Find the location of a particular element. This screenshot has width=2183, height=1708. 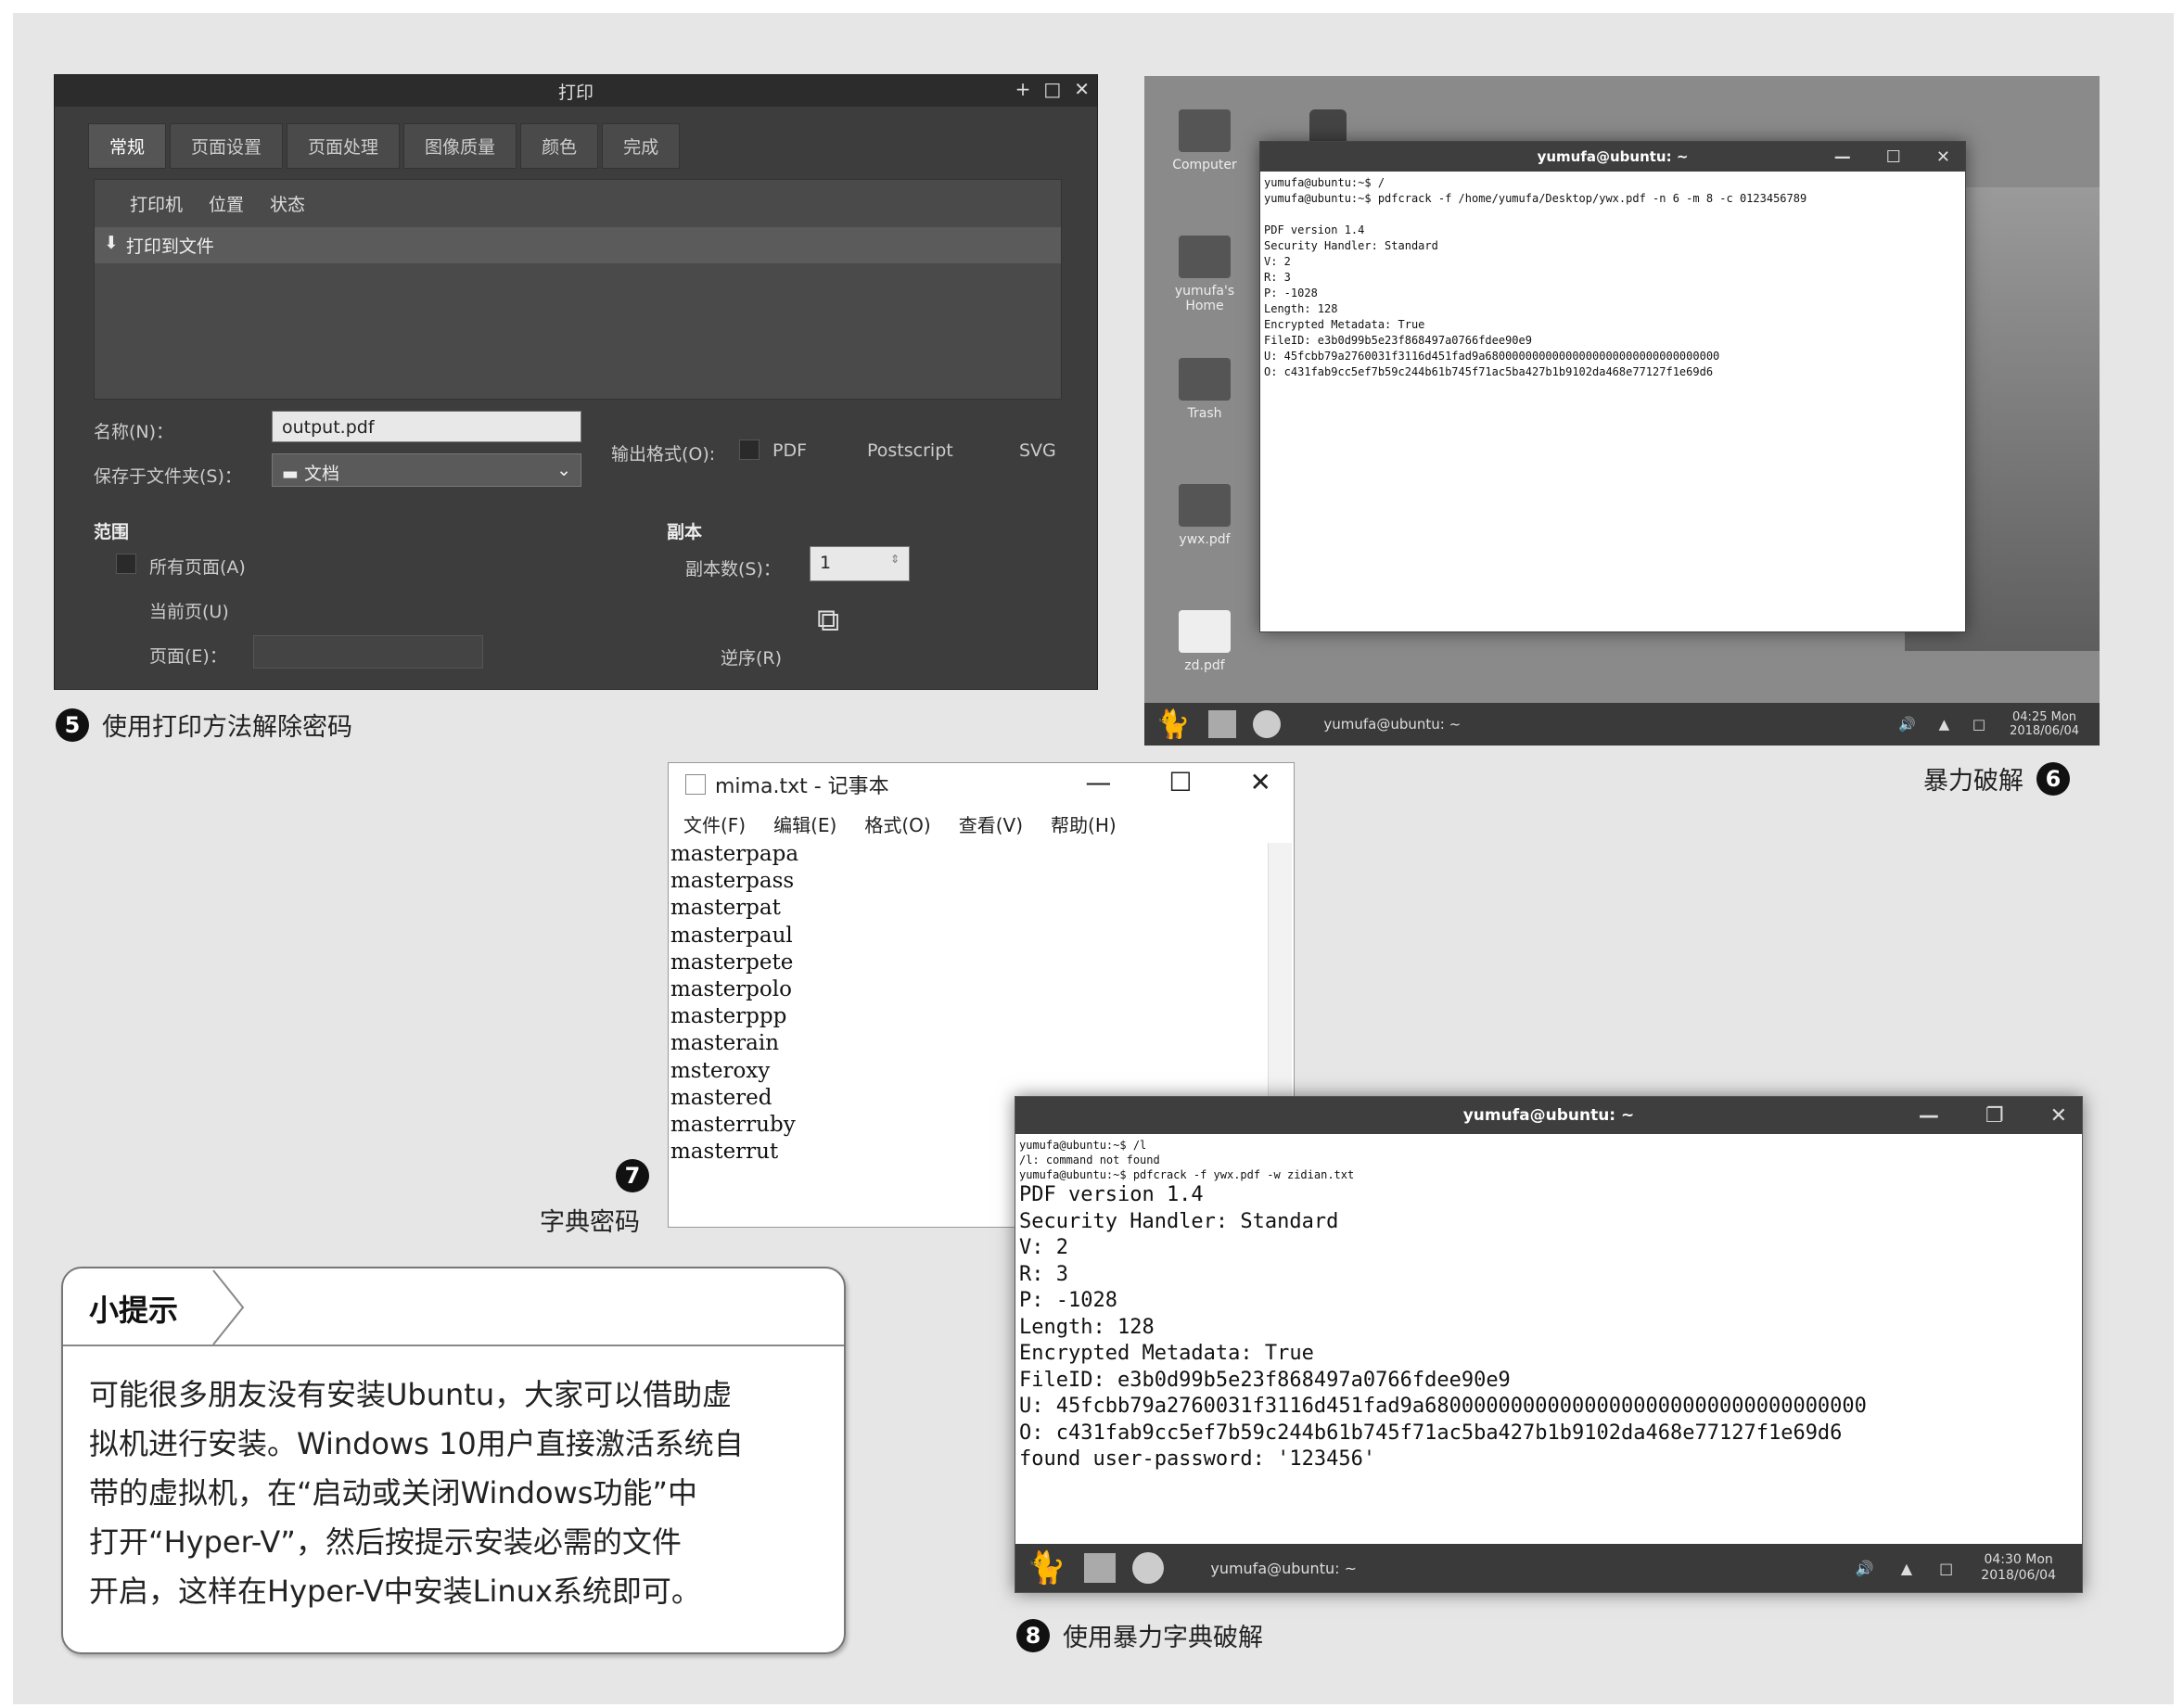

terminal-line: Encrypted Metadata: True is located at coordinates (1166, 1353).